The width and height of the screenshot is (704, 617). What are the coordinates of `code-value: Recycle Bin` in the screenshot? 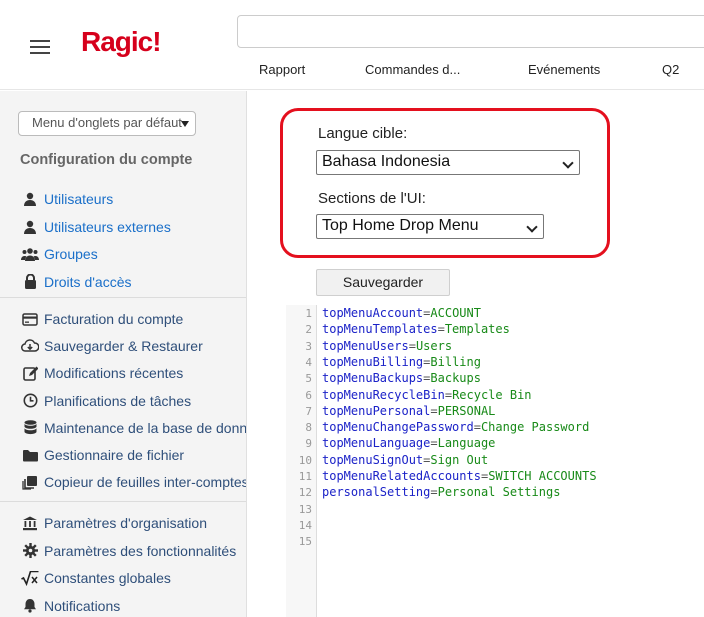 It's located at (492, 394).